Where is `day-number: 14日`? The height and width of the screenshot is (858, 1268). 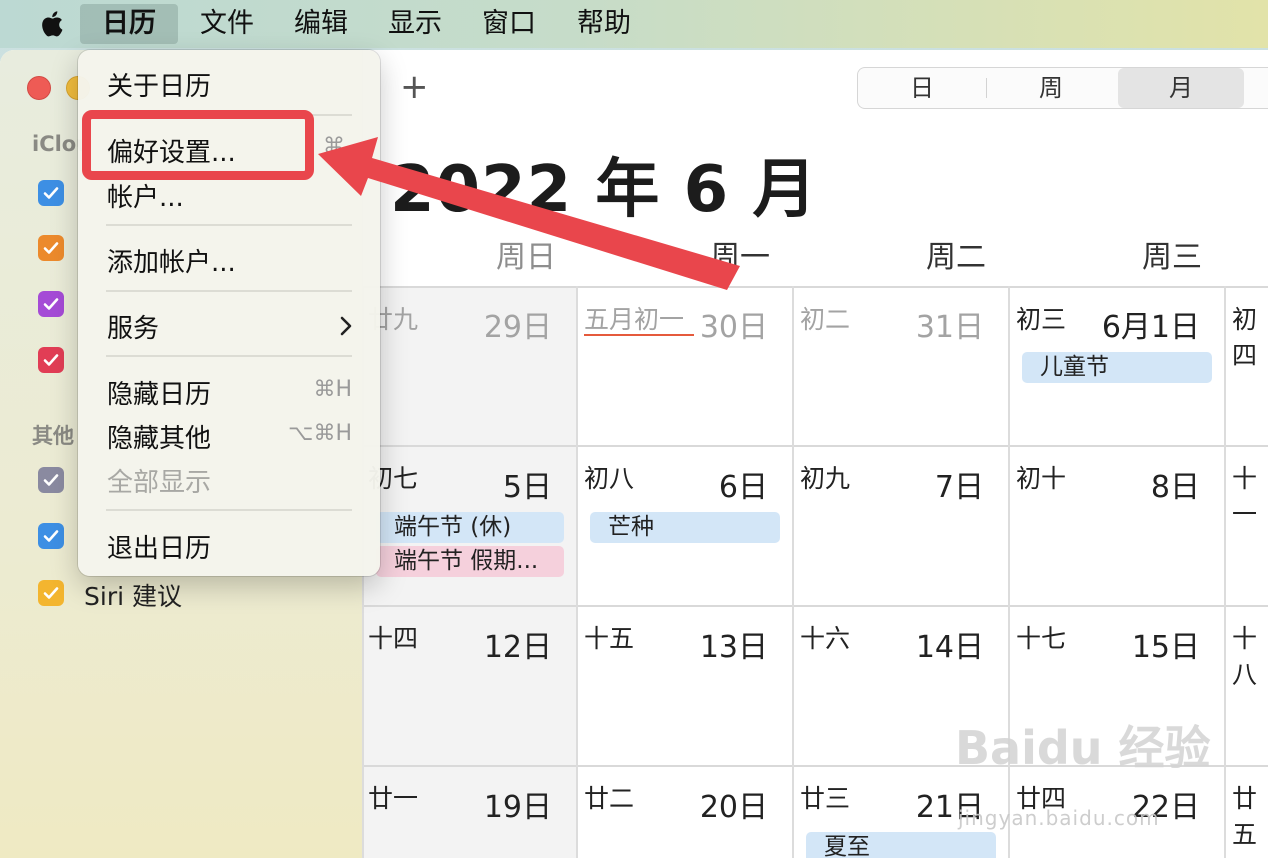 day-number: 14日 is located at coordinates (949, 647).